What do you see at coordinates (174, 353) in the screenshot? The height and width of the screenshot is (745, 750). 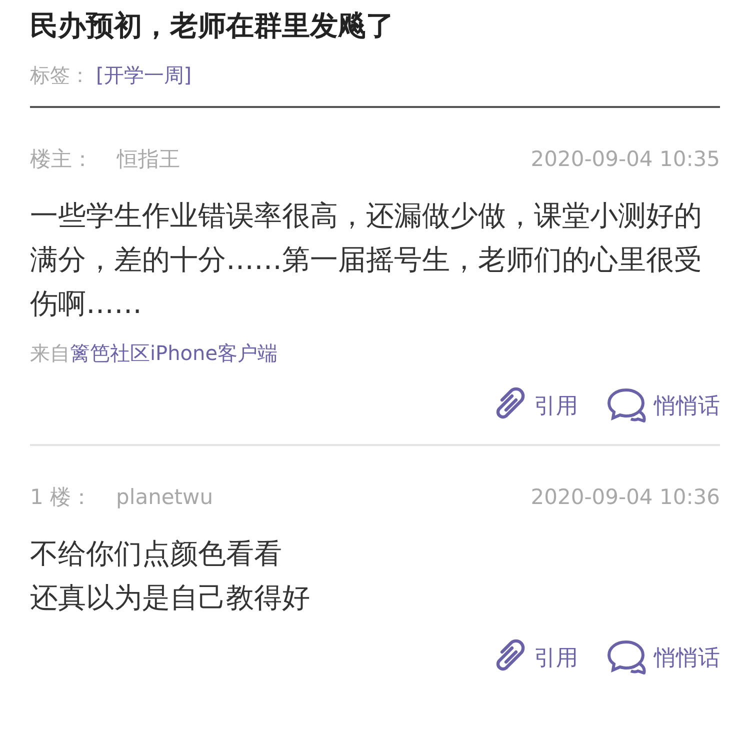 I see `client-link: 篱笆社区iPhone客户端` at bounding box center [174, 353].